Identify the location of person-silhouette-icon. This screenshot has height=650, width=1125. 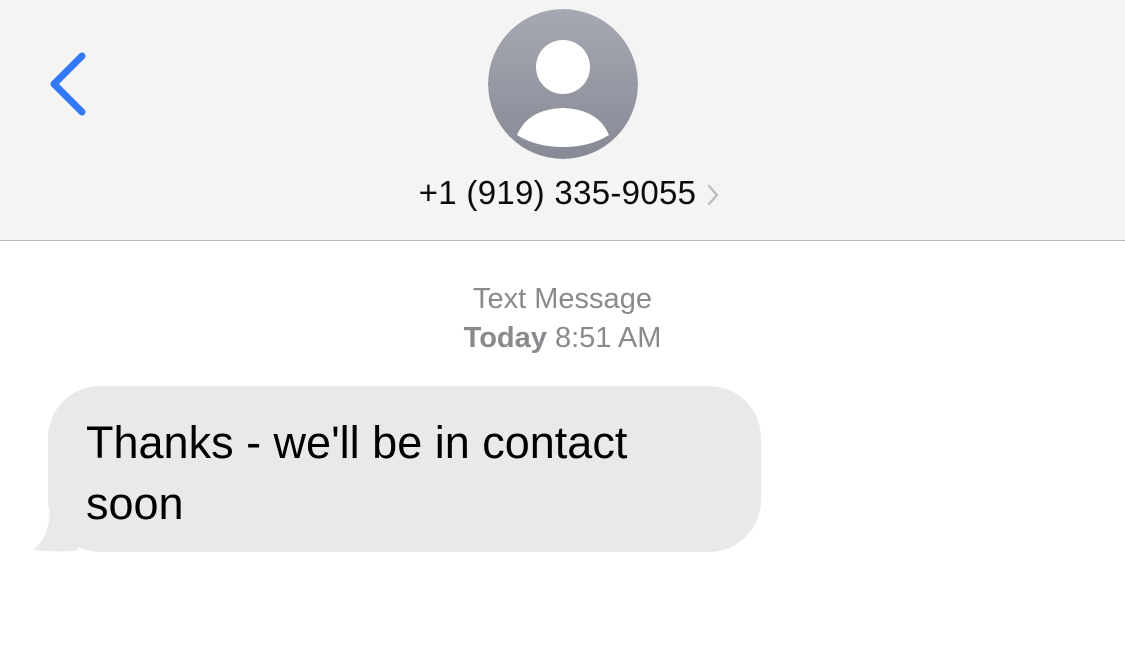
(563, 84).